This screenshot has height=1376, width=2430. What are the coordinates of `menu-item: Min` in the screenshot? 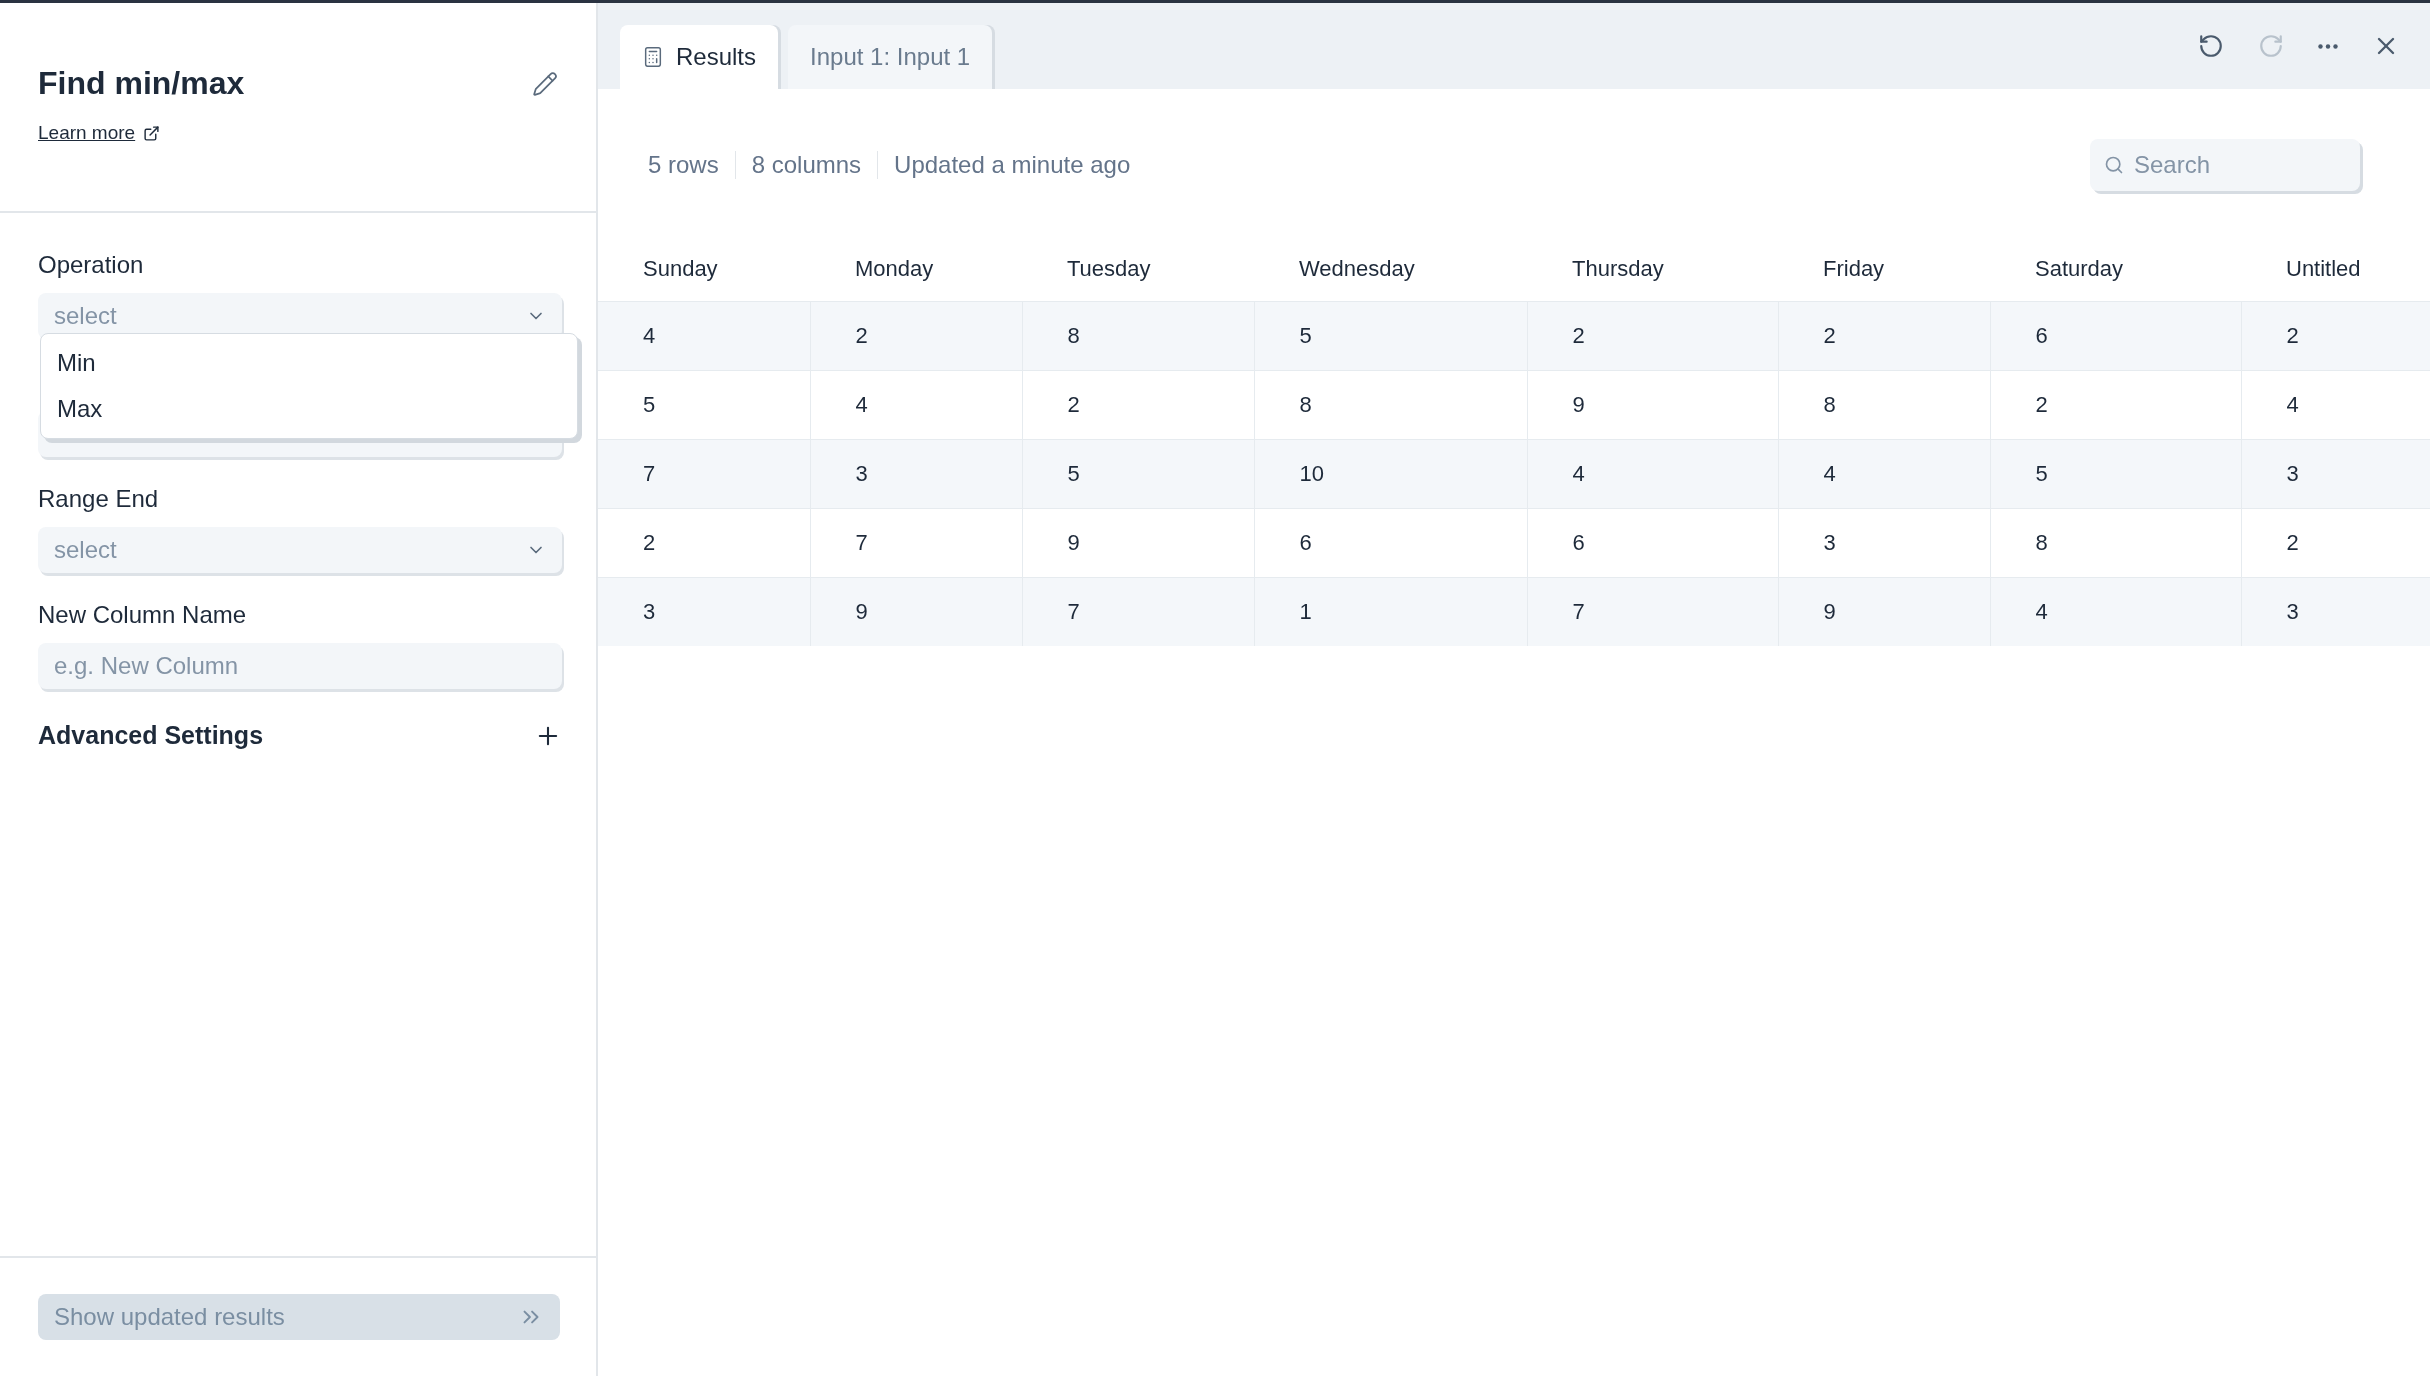 It's located at (309, 363).